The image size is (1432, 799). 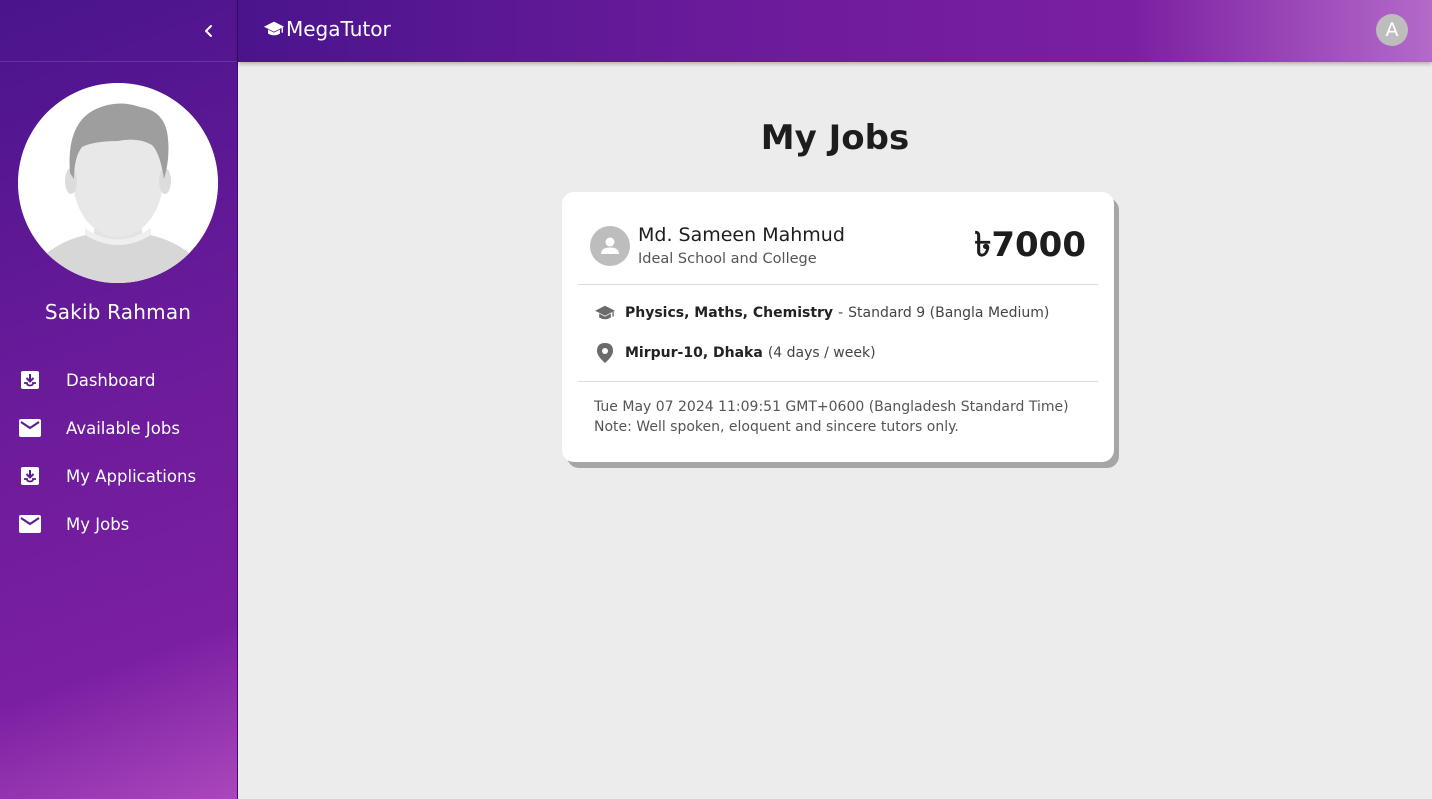 I want to click on location-pin-icon, so click(x=605, y=353).